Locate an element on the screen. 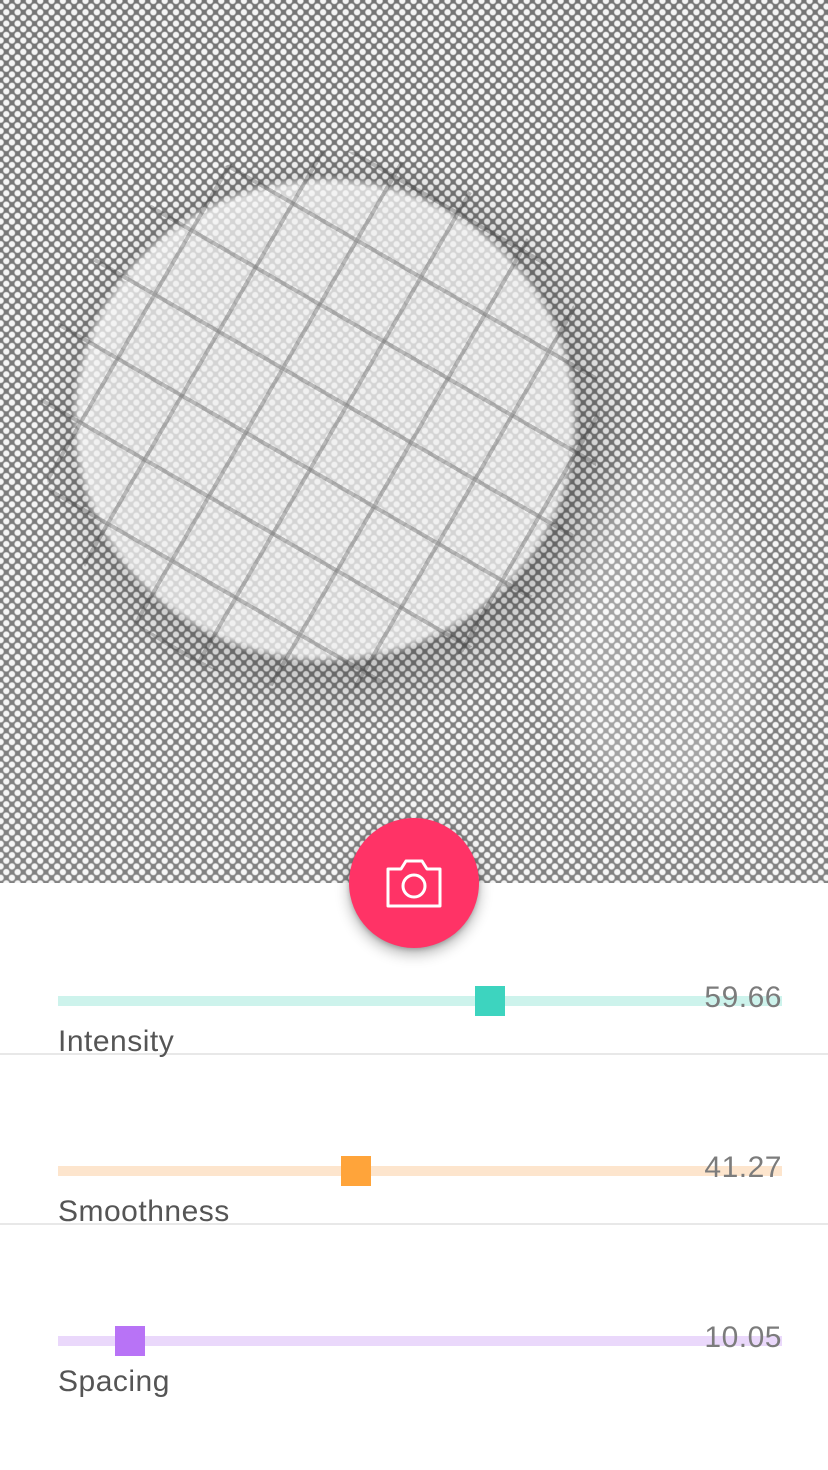 This screenshot has height=1470, width=828. intensity-slider-track is located at coordinates (420, 1001).